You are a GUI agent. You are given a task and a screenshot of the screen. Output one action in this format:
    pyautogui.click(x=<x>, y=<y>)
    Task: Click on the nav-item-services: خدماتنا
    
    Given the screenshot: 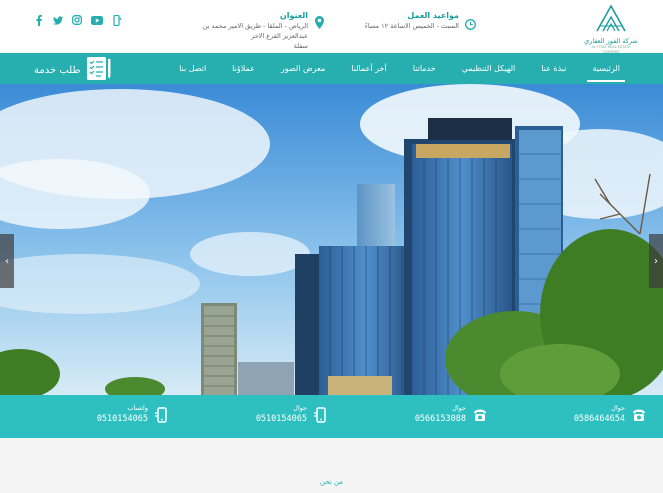 What is the action you would take?
    pyautogui.click(x=424, y=68)
    